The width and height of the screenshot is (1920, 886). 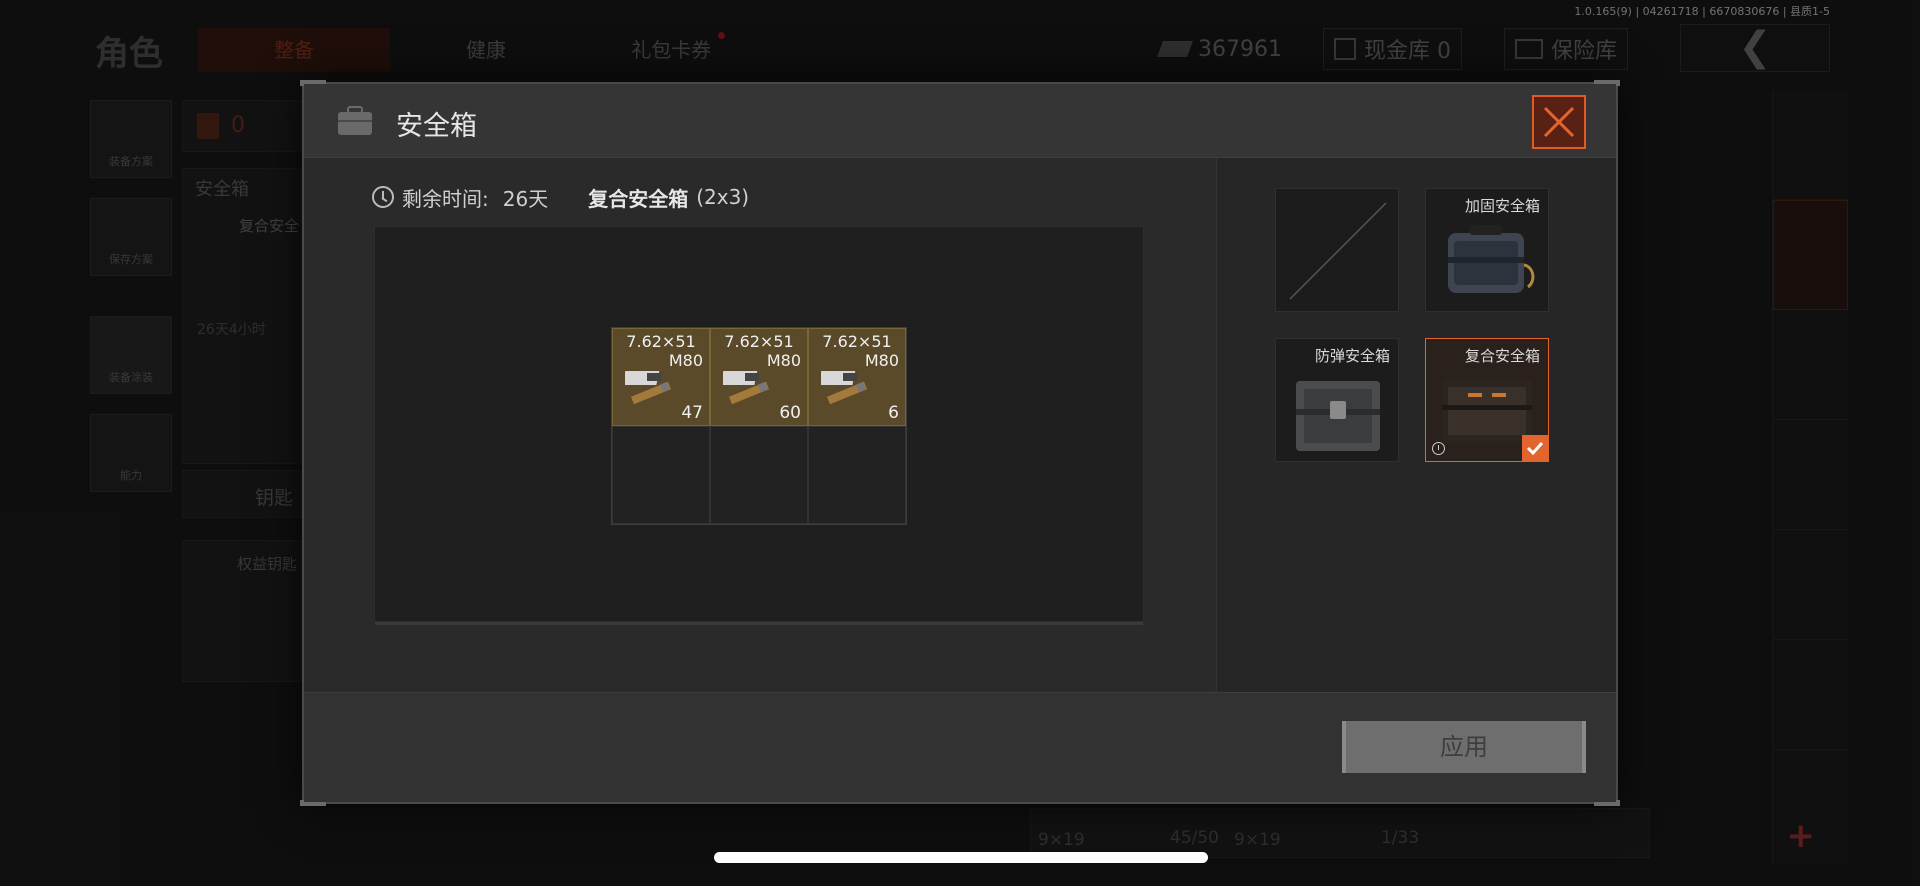 I want to click on composite-box-label: 复合安全, so click(x=269, y=226).